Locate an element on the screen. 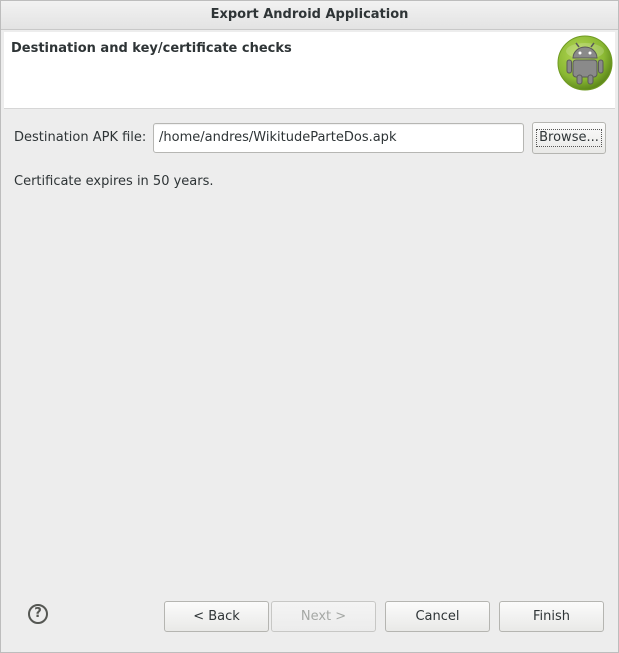  android-logo-icon is located at coordinates (585, 63).